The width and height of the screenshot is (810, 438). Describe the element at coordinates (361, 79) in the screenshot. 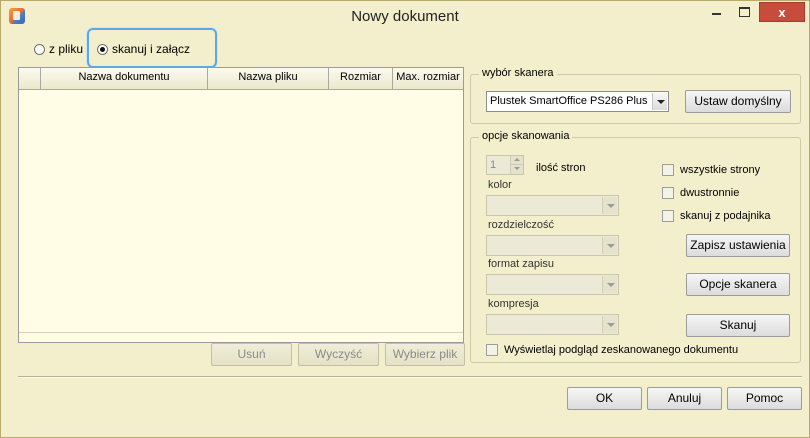

I see `column-header-size: Rozmiar` at that location.